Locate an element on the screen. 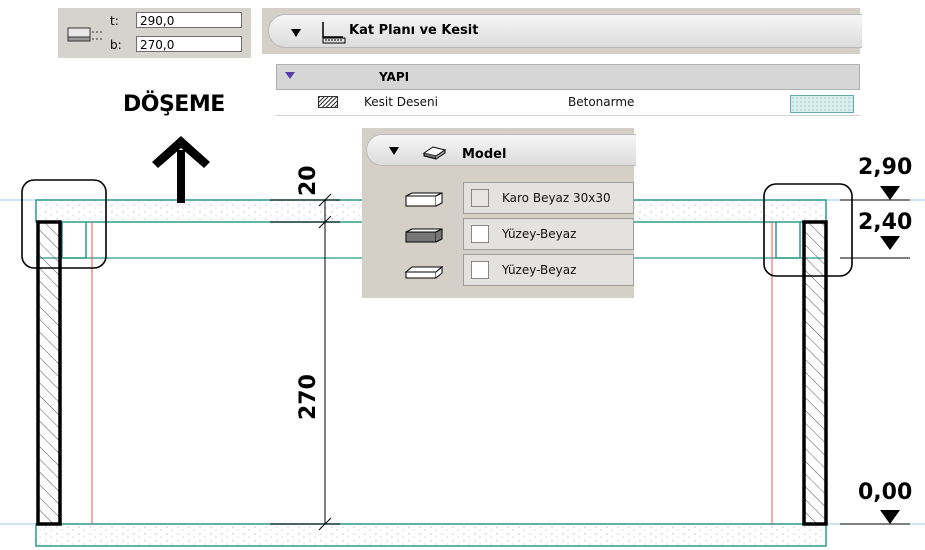 This screenshot has height=550, width=925. wall-right is located at coordinates (815, 373).